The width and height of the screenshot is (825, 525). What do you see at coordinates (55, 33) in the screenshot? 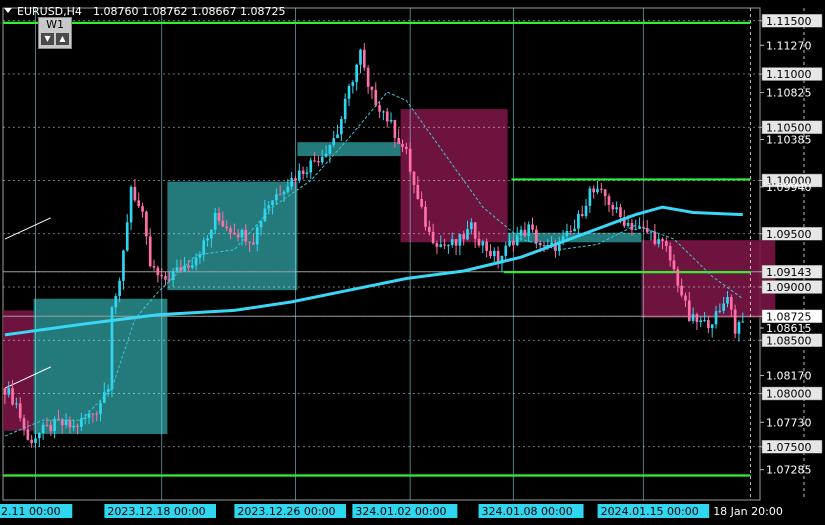
I see `timeframe-button: W1 ▼ ▲` at bounding box center [55, 33].